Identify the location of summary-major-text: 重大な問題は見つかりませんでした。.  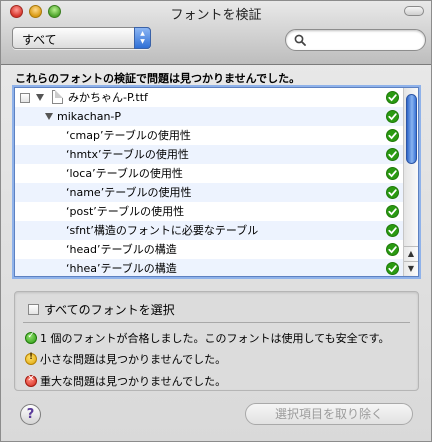
(133, 381).